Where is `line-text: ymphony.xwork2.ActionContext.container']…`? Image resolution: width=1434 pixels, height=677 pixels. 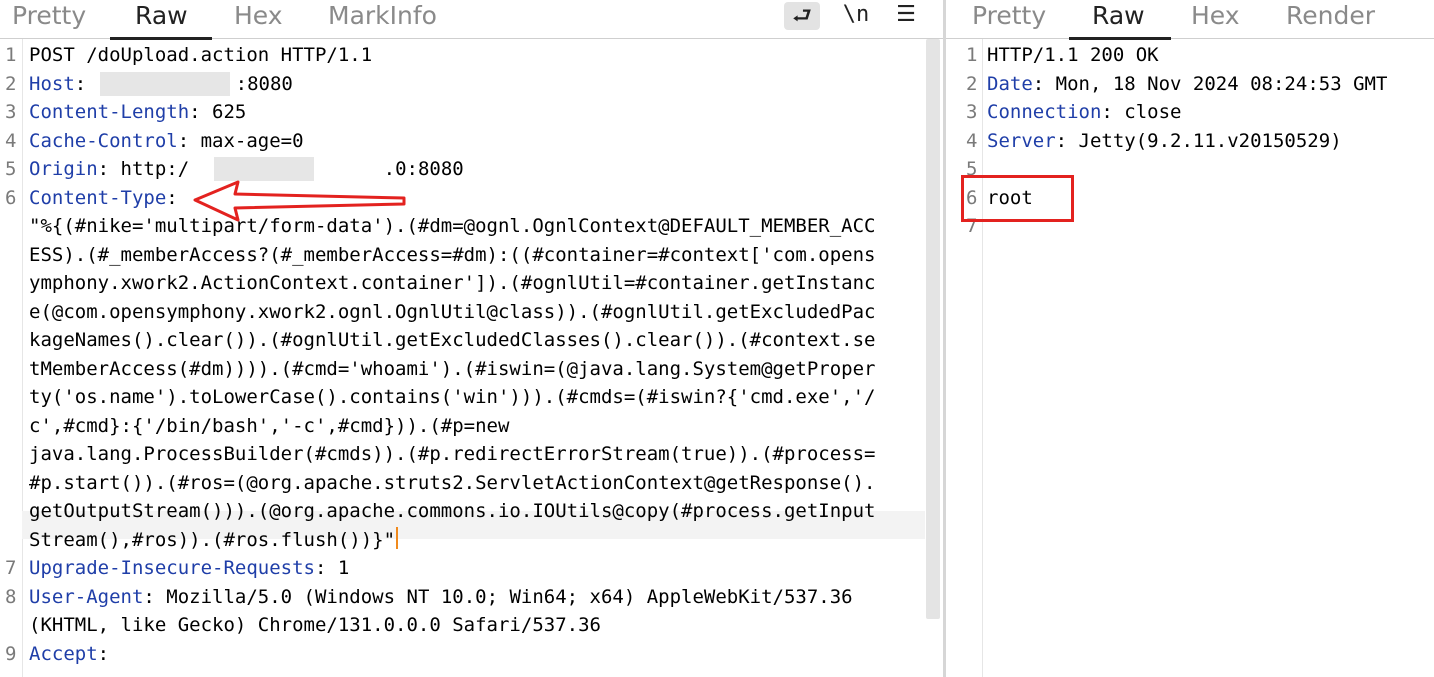 line-text: ymphony.xwork2.ActionContext.container']… is located at coordinates (452, 283).